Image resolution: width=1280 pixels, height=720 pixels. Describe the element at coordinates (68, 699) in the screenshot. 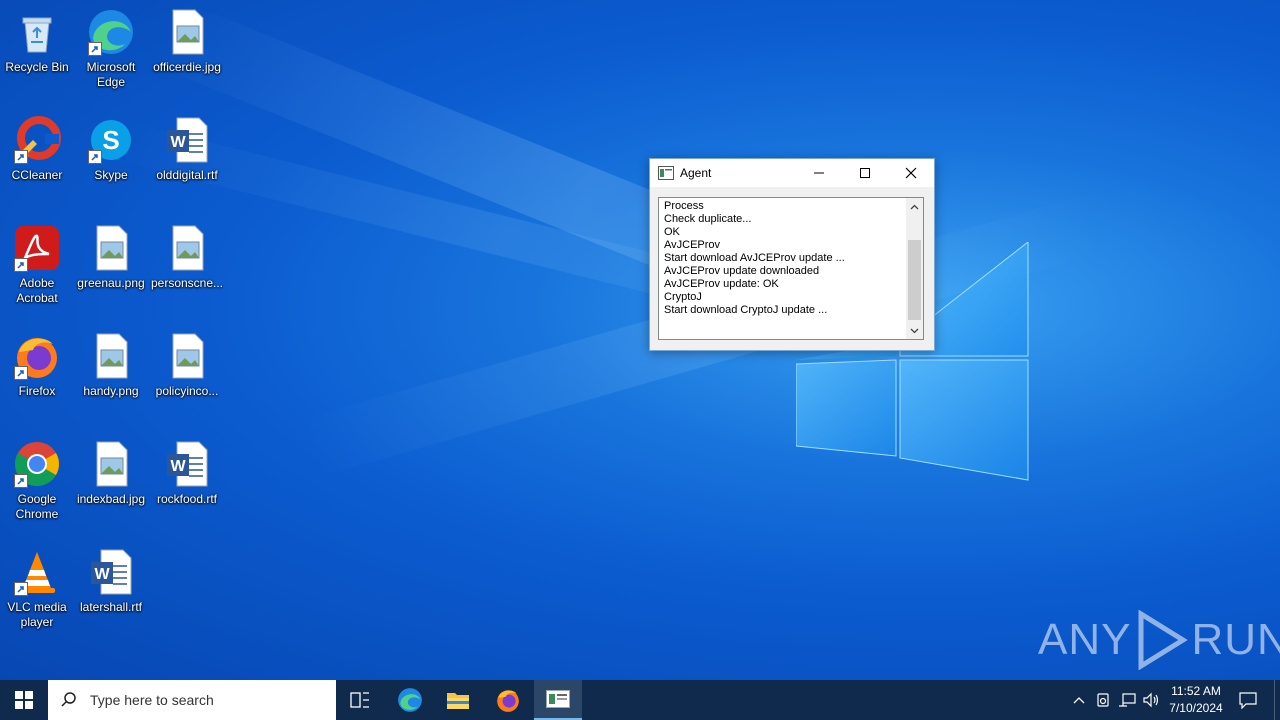

I see `search-icon` at that location.